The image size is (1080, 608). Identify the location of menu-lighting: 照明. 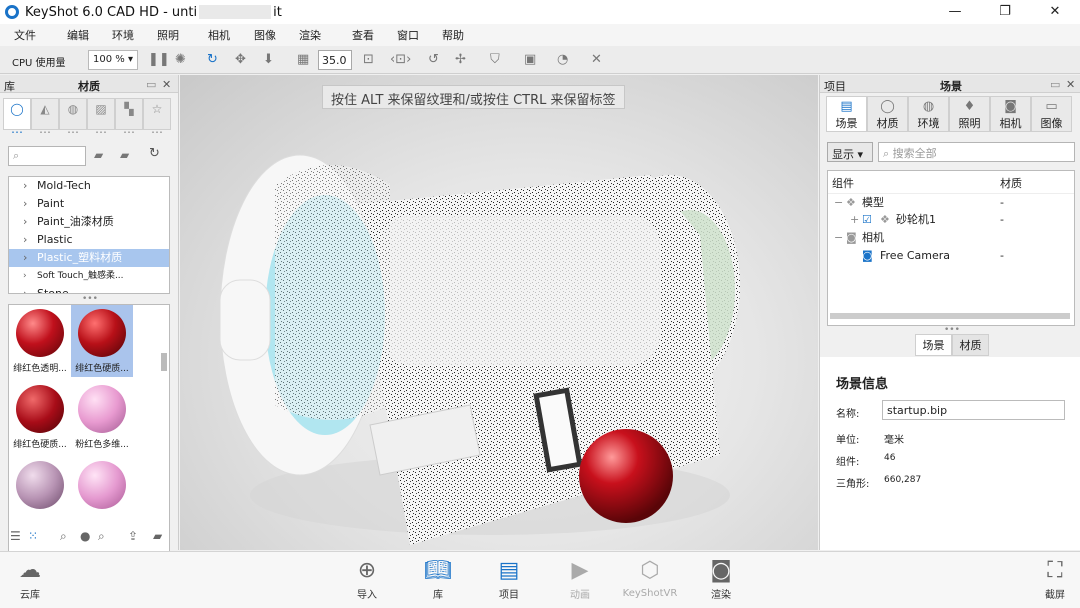
(168, 35).